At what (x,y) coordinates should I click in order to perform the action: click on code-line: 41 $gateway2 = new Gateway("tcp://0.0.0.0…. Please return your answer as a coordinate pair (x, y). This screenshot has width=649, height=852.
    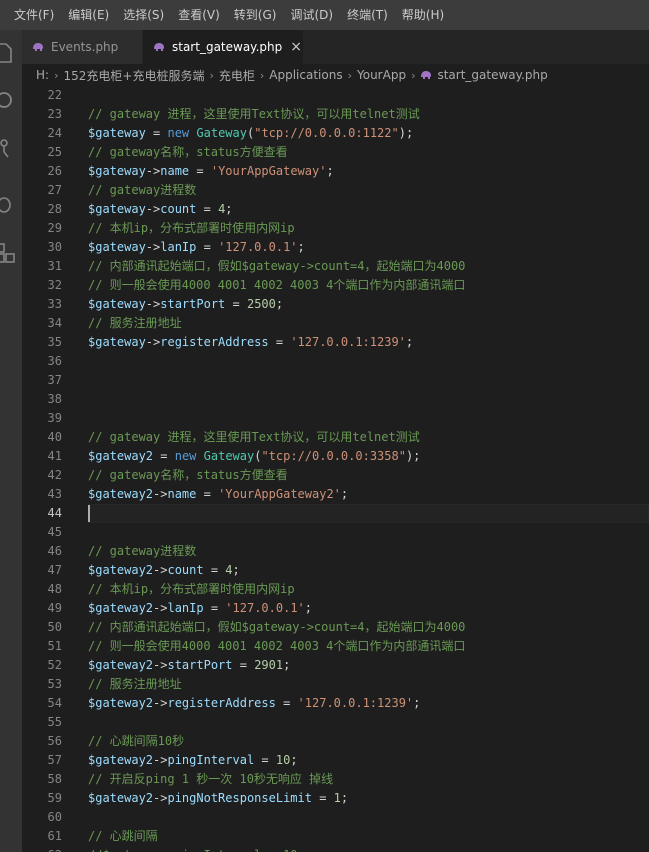
    Looking at the image, I should click on (335, 456).